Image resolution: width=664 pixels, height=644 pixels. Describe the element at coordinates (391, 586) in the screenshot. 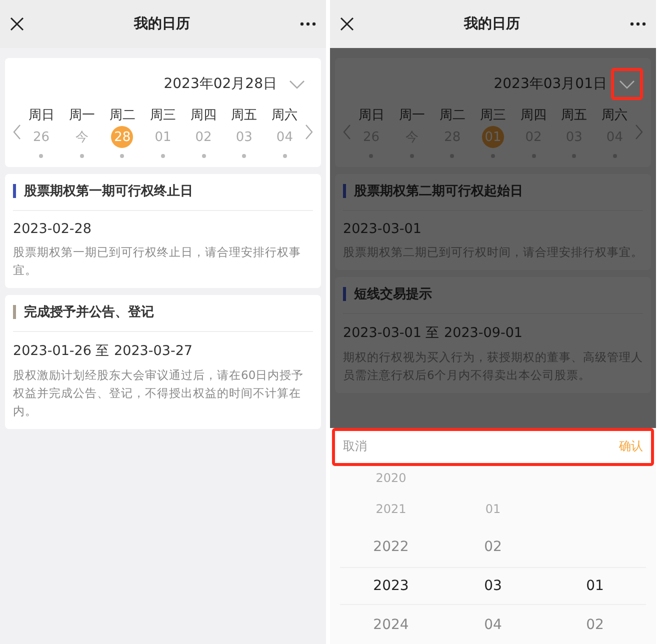

I see `year-option: 2023` at that location.